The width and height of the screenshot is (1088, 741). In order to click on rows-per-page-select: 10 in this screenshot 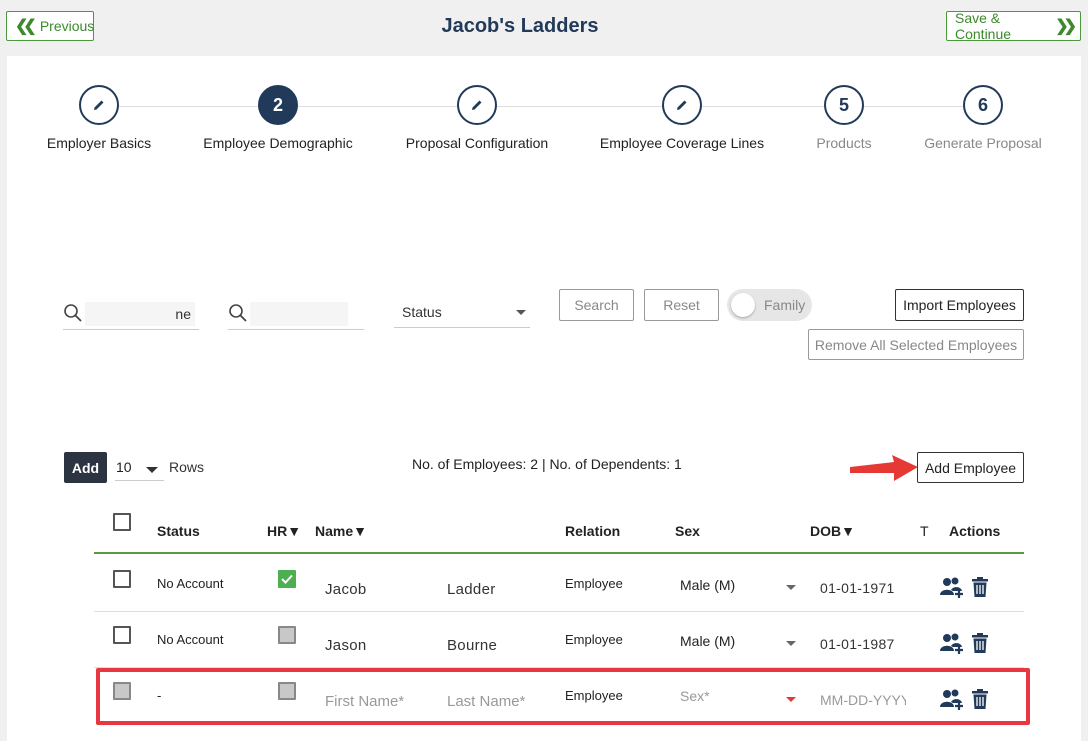, I will do `click(139, 468)`.